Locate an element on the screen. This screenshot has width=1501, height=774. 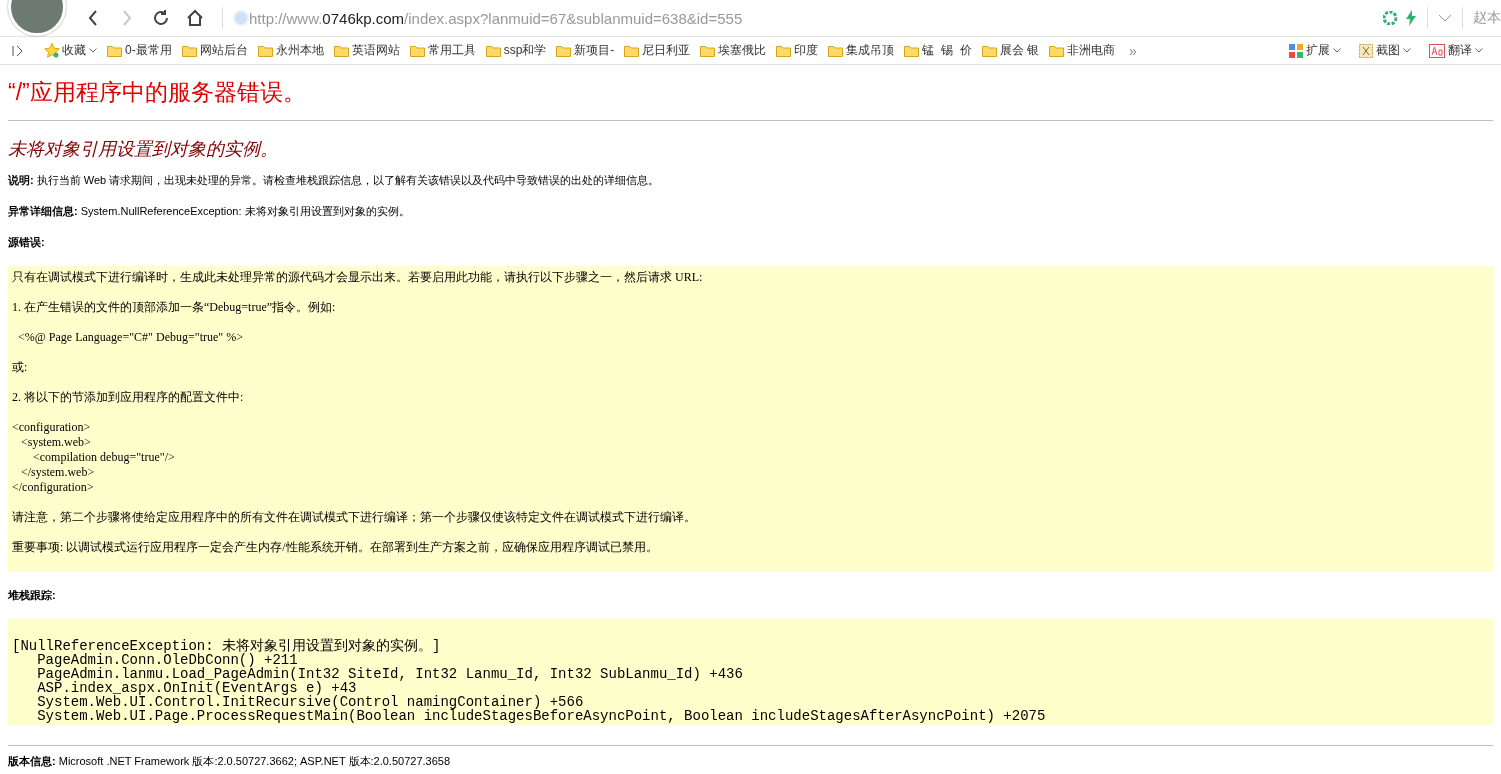
grid-icon is located at coordinates (1296, 50).